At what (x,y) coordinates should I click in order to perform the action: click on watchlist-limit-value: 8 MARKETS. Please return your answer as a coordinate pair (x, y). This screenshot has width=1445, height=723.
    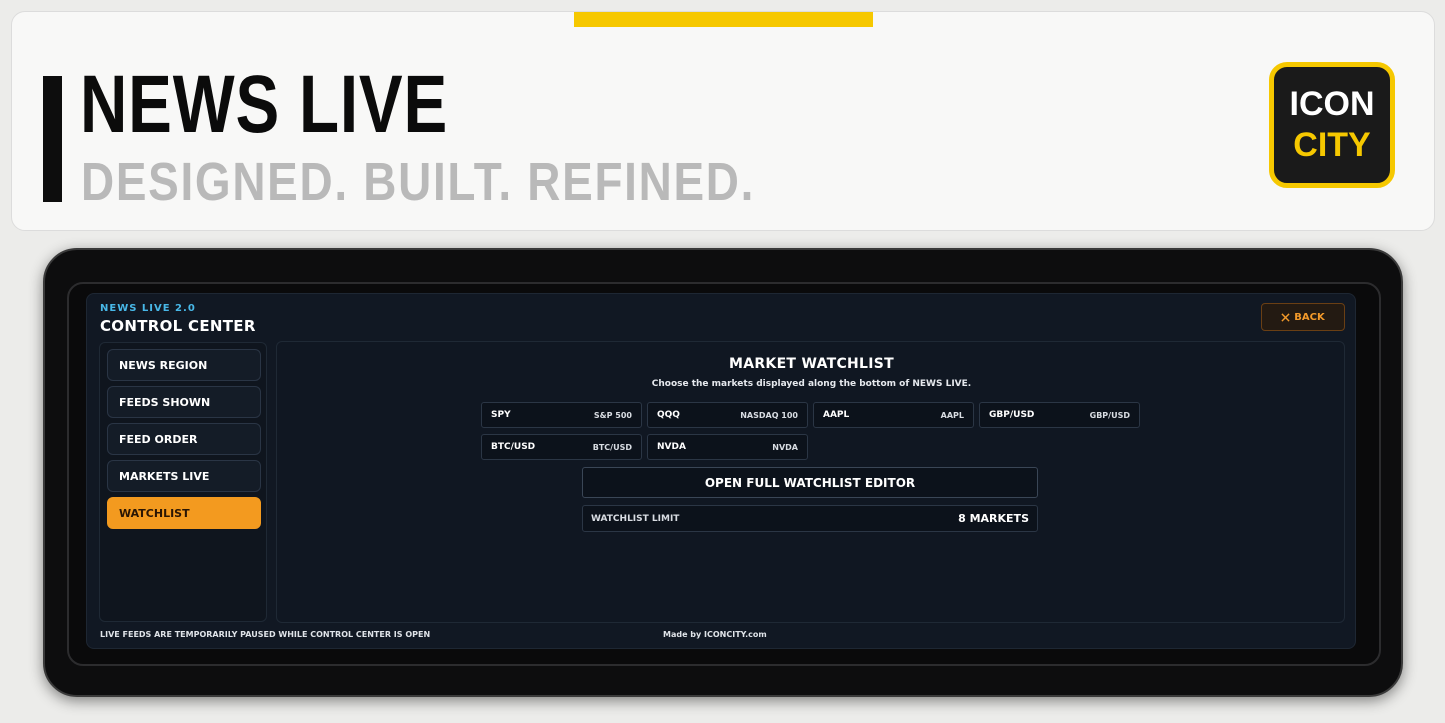
    Looking at the image, I should click on (993, 518).